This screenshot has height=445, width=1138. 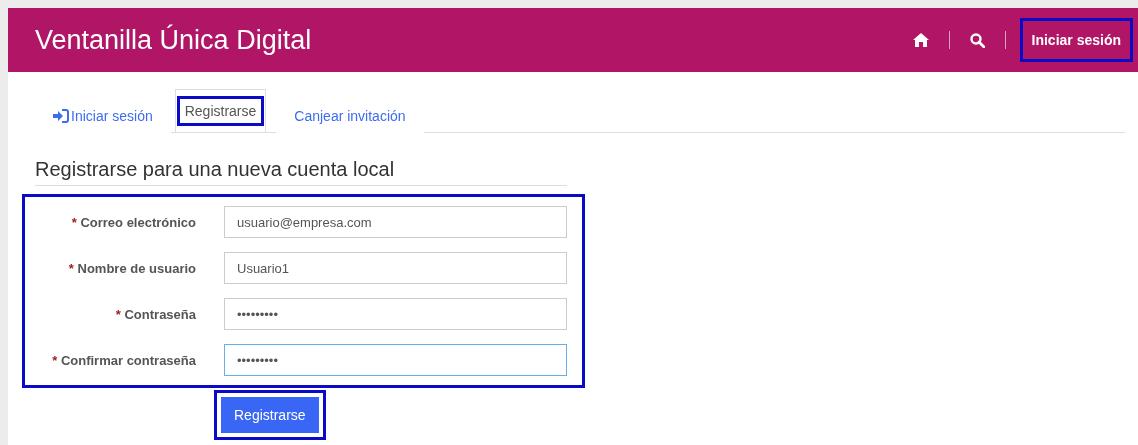 What do you see at coordinates (977, 40) in the screenshot?
I see `search-icon` at bounding box center [977, 40].